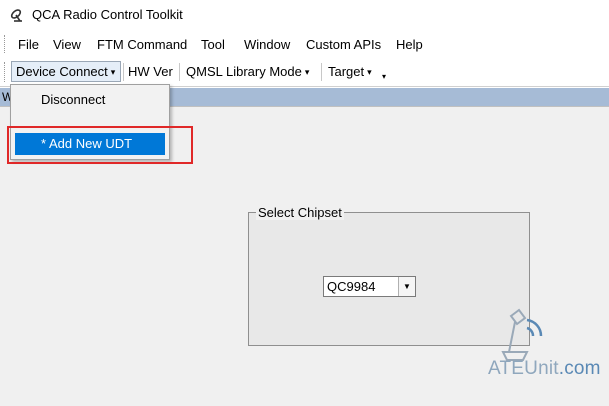 The image size is (609, 406). I want to click on highlight-annotation-box, so click(100, 145).